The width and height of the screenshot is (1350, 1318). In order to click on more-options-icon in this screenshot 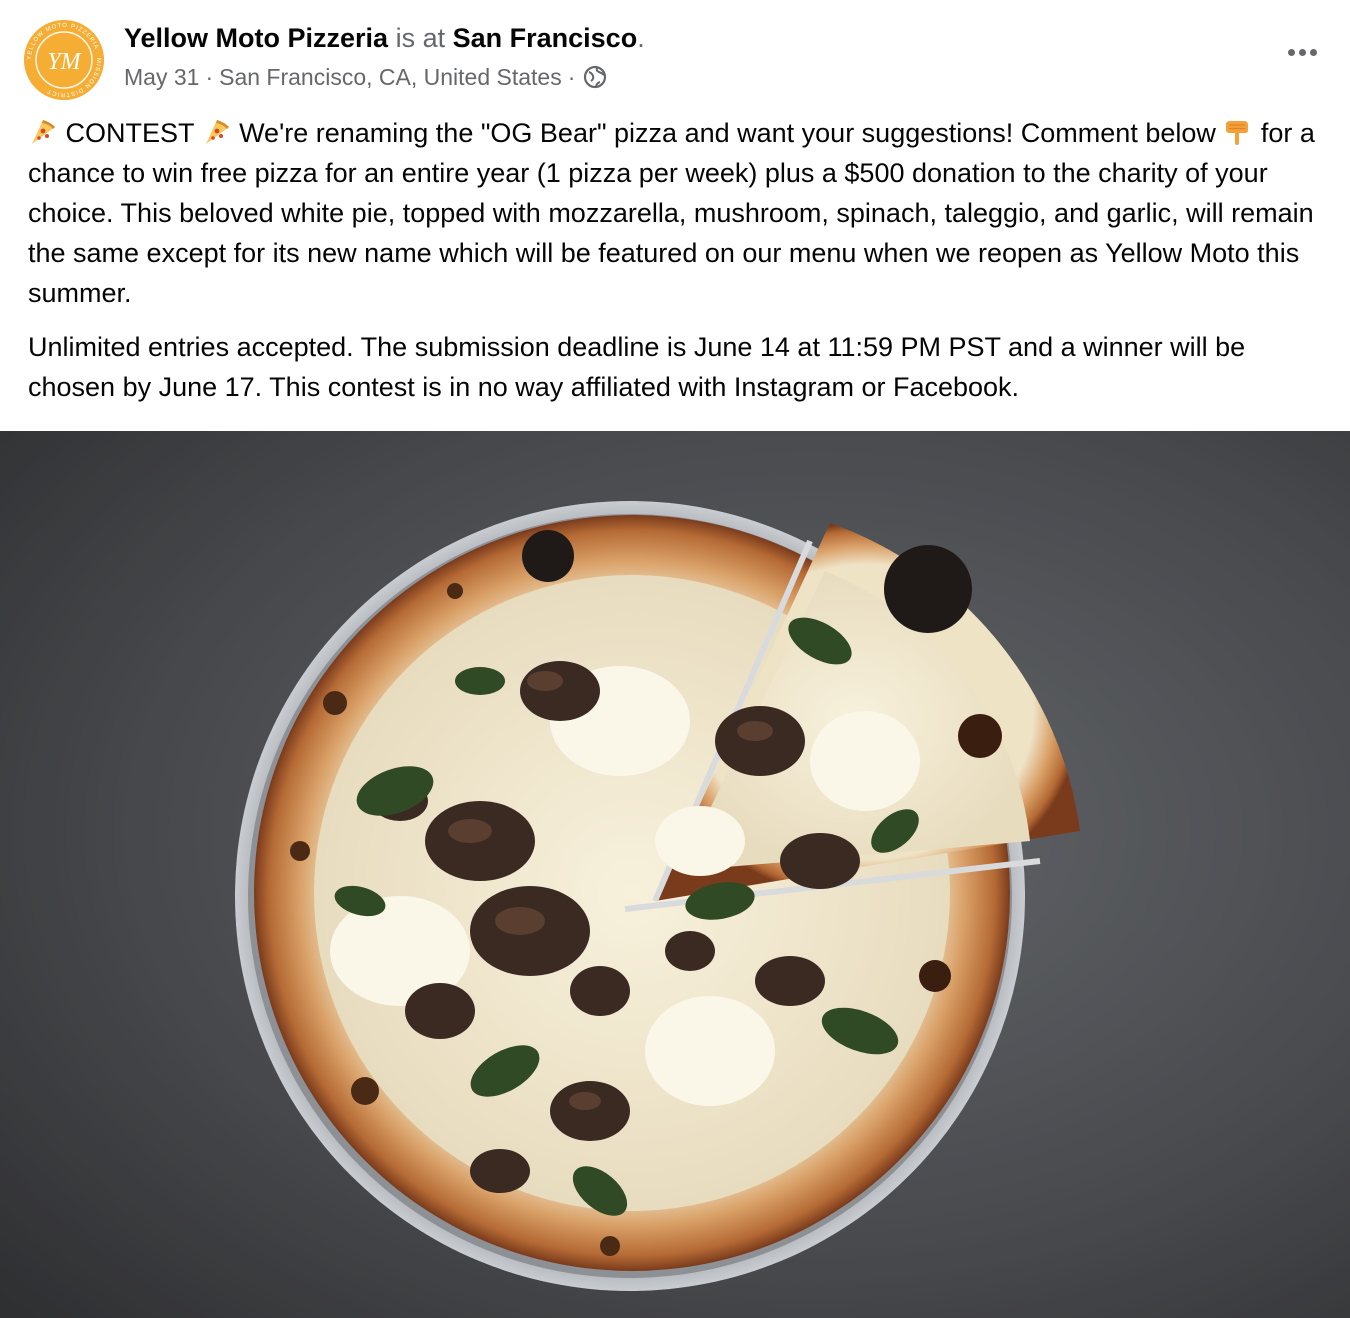, I will do `click(1302, 52)`.